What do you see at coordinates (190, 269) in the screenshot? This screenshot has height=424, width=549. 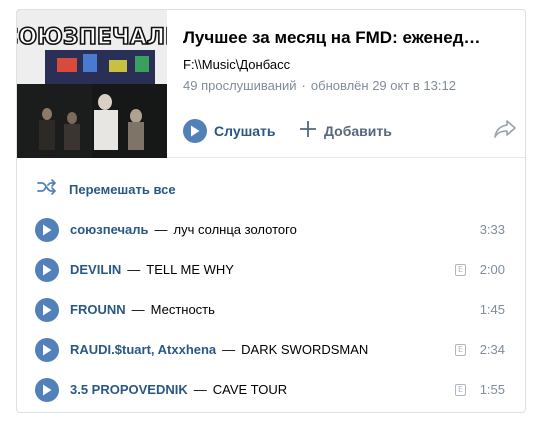 I see `track-title: TELL ME WHY` at bounding box center [190, 269].